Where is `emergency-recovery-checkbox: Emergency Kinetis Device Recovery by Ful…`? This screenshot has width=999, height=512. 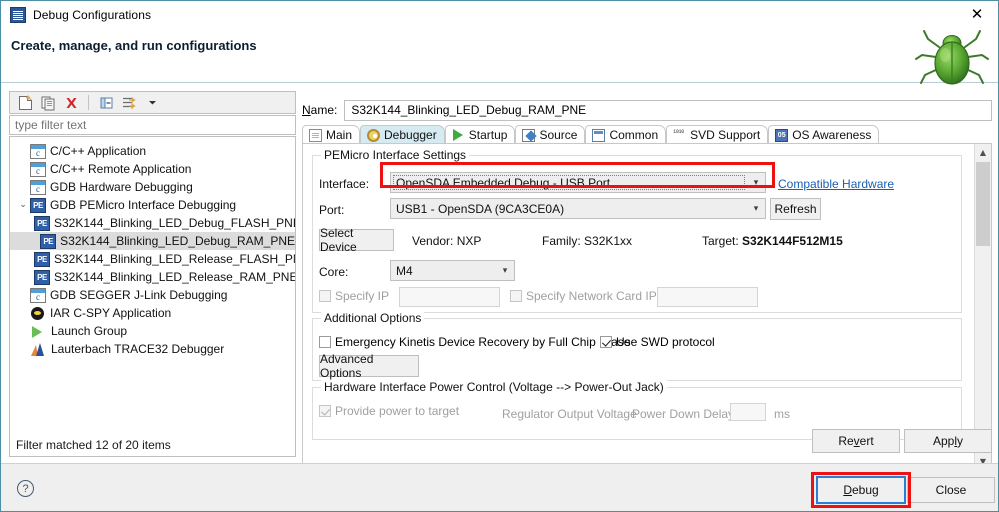 emergency-recovery-checkbox: Emergency Kinetis Device Recovery by Ful… is located at coordinates (474, 342).